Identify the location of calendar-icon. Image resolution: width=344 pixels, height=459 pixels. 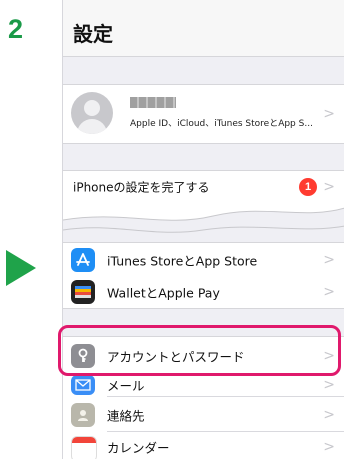
(84, 447).